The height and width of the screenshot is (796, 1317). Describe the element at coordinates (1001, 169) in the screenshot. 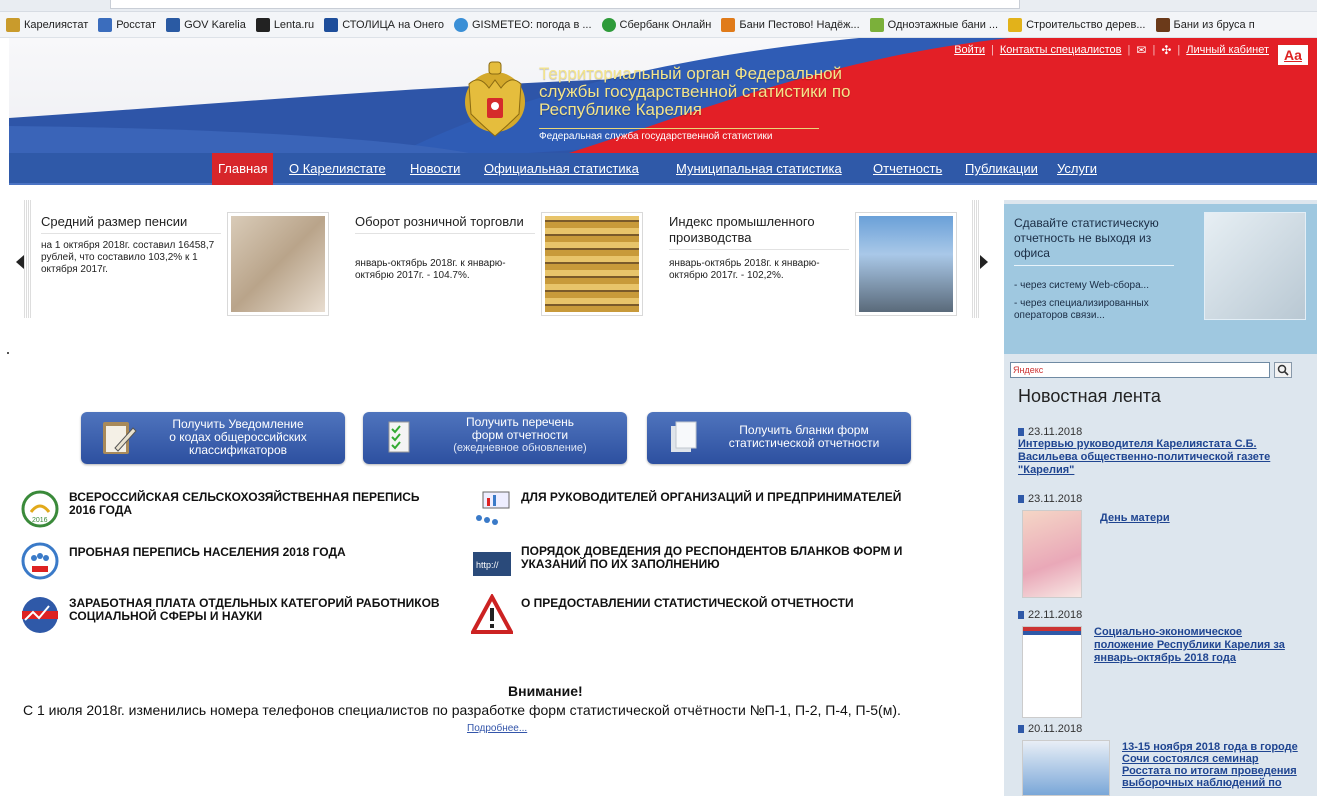

I see `nav-publications: Публикации` at that location.